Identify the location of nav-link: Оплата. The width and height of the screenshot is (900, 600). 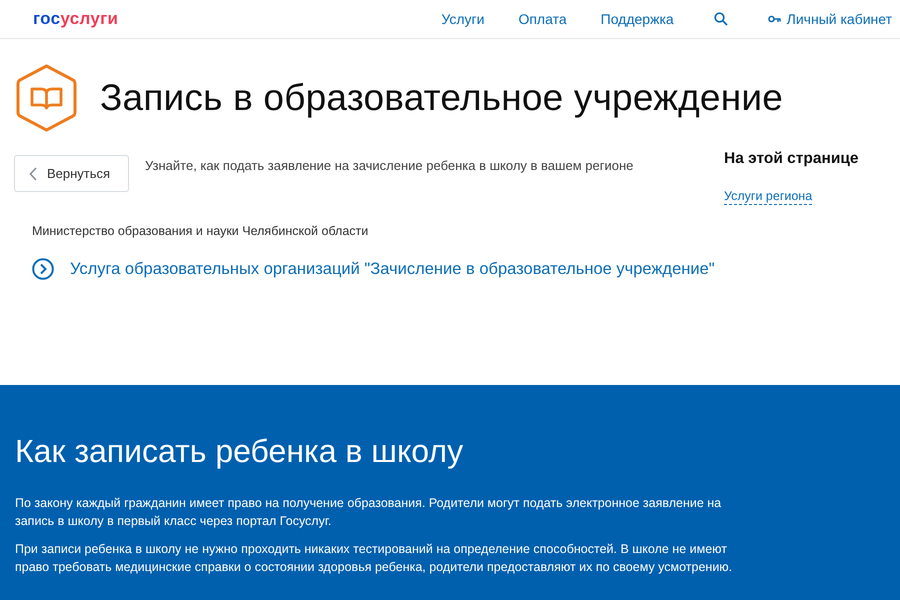
(542, 19).